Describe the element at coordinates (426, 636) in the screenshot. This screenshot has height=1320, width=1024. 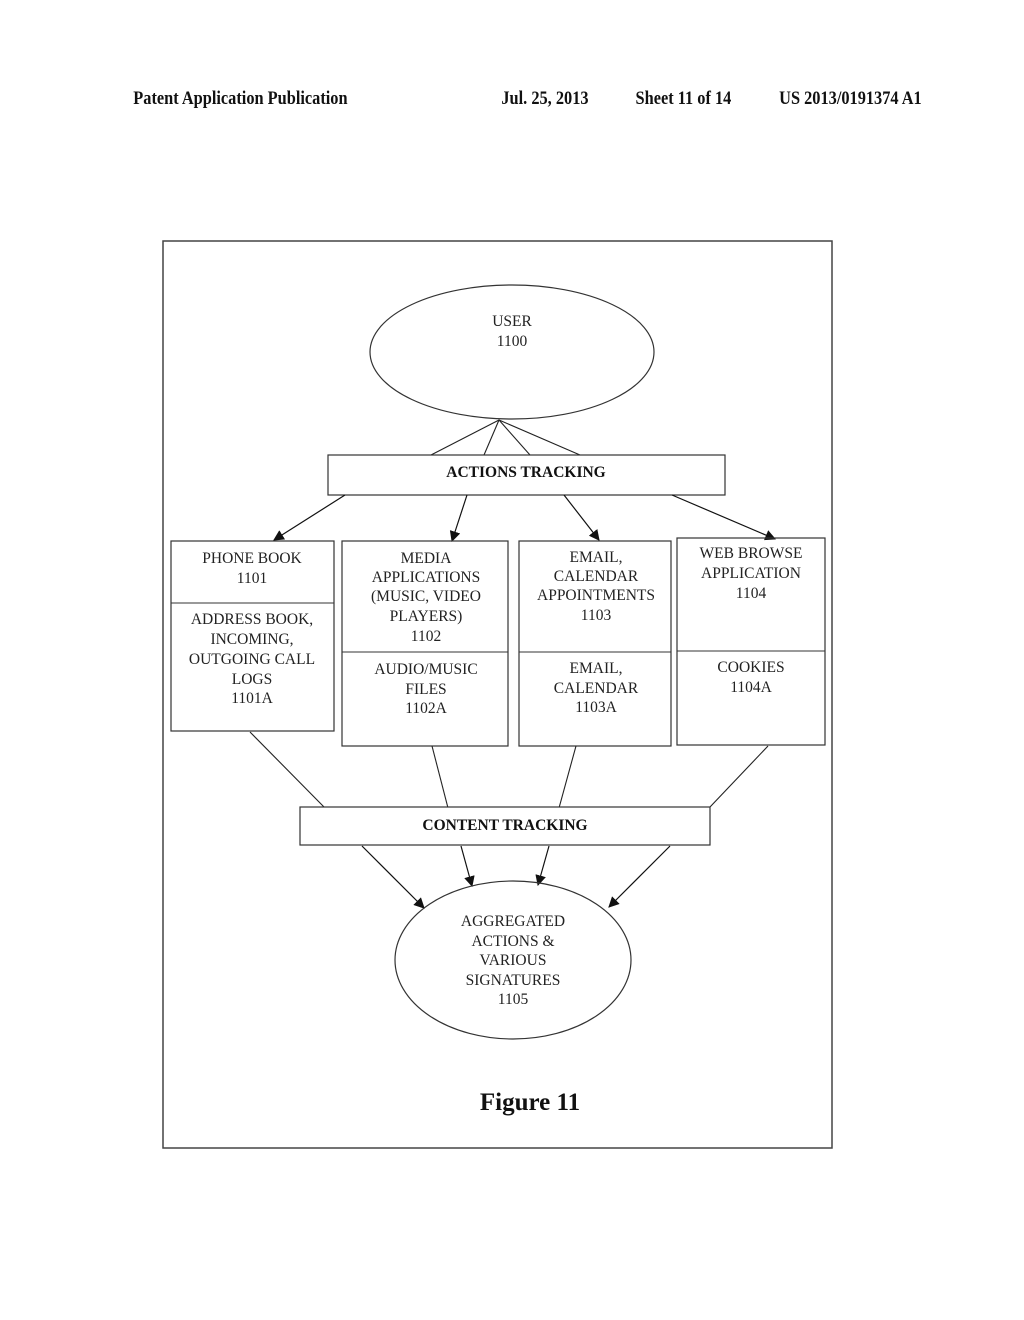
I see `box-text: 1102` at that location.